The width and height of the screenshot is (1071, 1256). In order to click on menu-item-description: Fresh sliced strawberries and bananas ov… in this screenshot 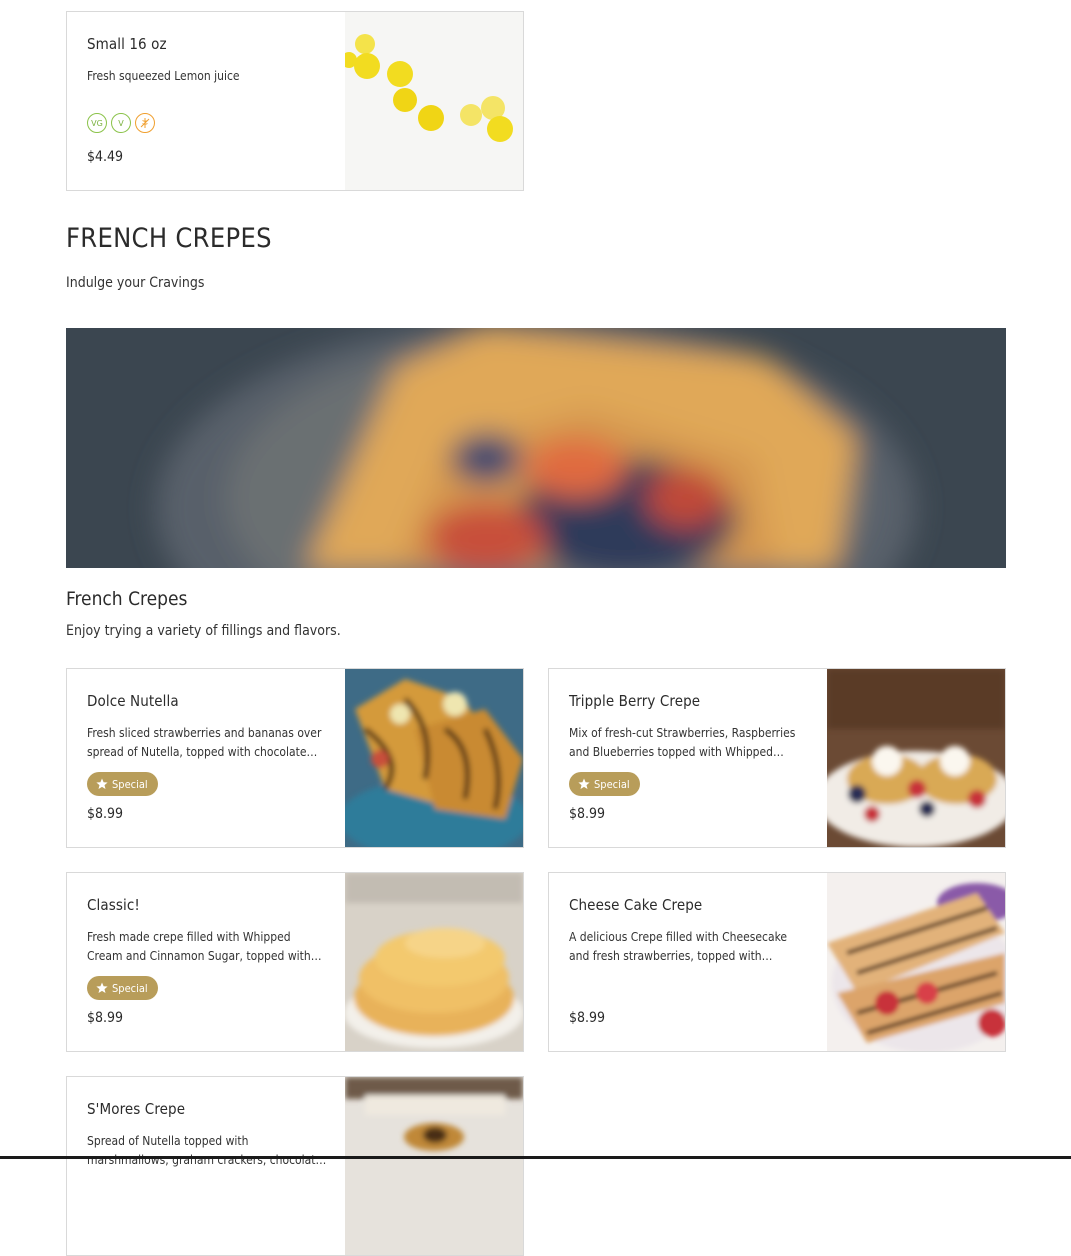, I will do `click(204, 742)`.